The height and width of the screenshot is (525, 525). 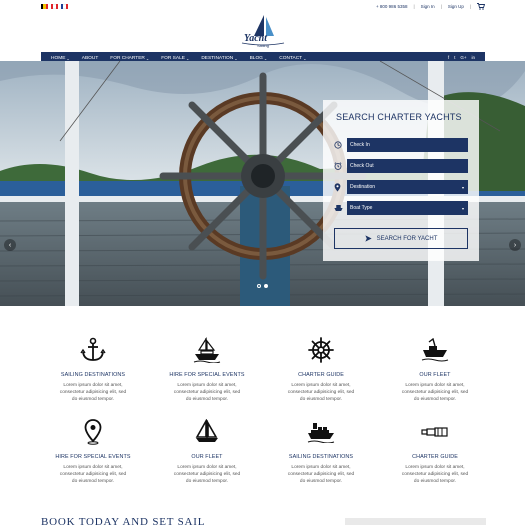 I want to click on sailboat-icon, so click(x=207, y=432).